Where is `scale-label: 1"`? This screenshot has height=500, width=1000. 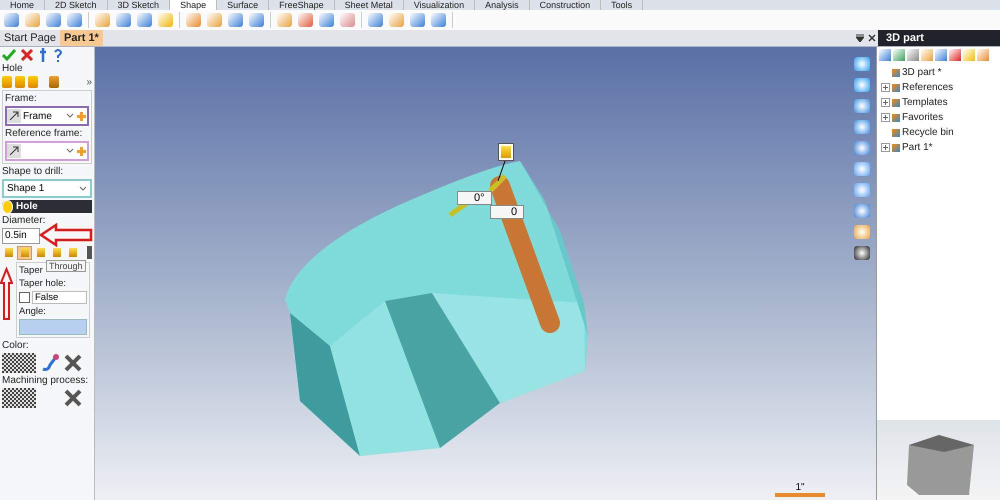 scale-label: 1" is located at coordinates (800, 489).